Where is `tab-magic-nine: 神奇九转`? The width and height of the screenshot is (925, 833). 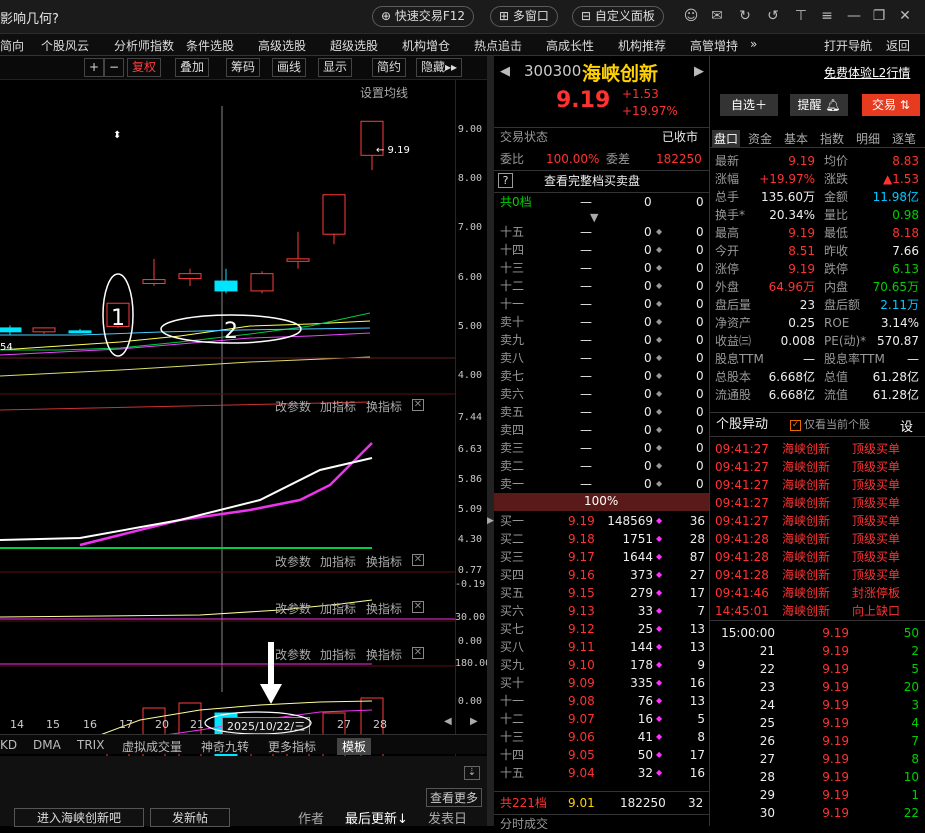 tab-magic-nine: 神奇九转 is located at coordinates (225, 746).